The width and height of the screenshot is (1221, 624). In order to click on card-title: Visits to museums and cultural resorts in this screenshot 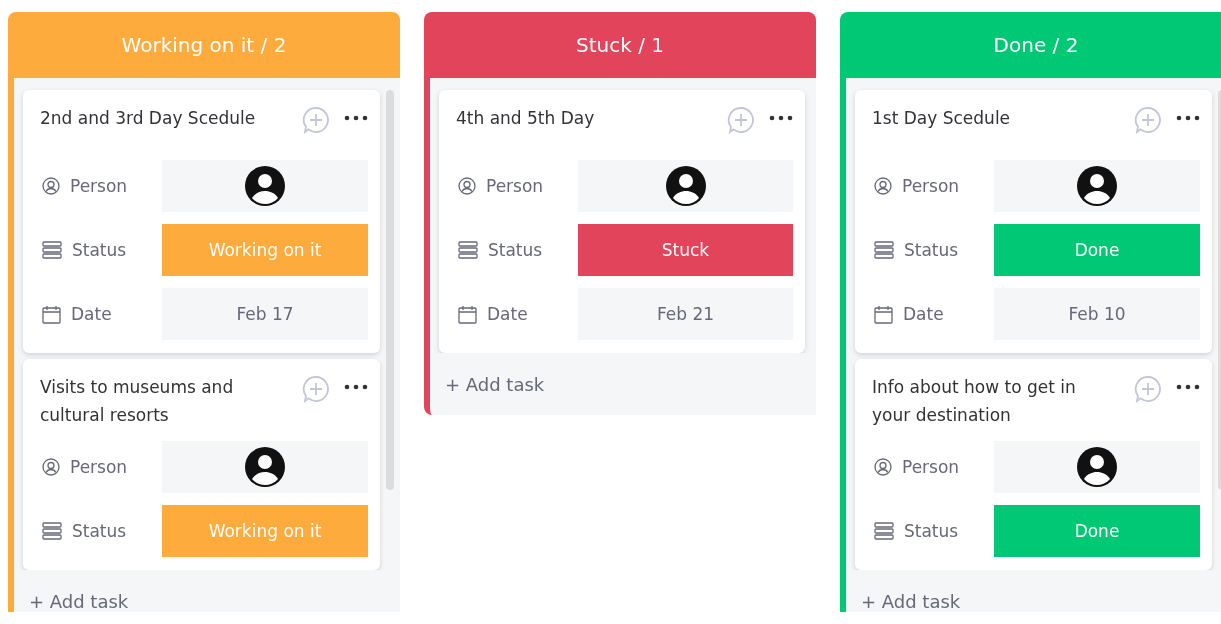, I will do `click(137, 401)`.